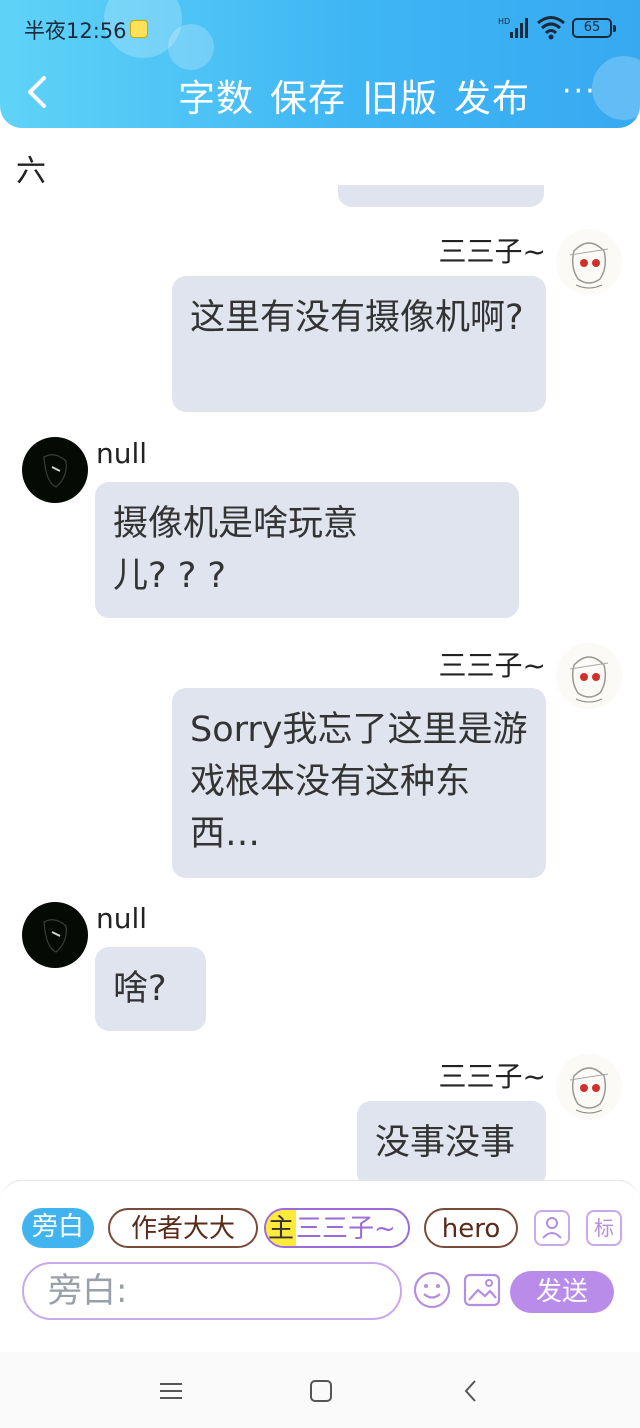  Describe the element at coordinates (513, 27) in the screenshot. I see `signal-icon: HD` at that location.